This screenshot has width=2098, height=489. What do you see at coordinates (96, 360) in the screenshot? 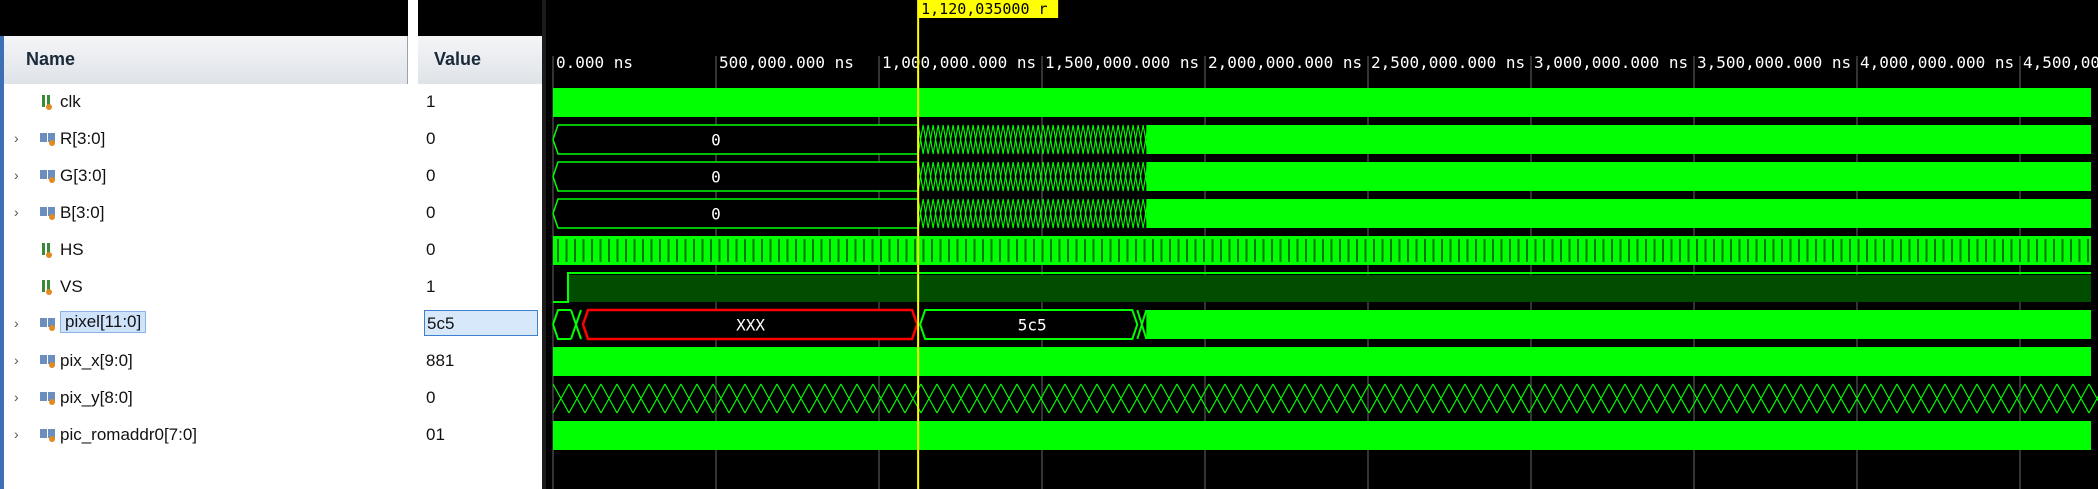
I see `signal-name: pix_x[9:0]` at bounding box center [96, 360].